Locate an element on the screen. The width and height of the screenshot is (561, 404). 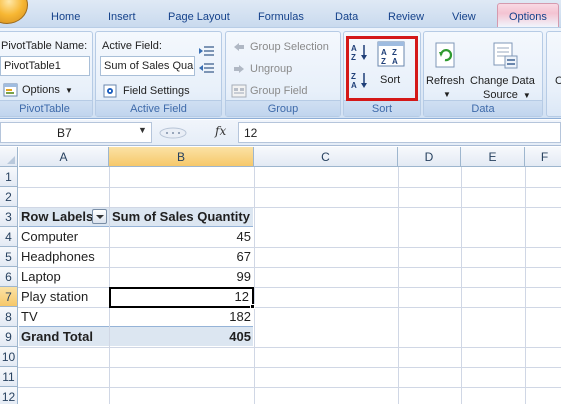
partial-button-label: C is located at coordinates (558, 81).